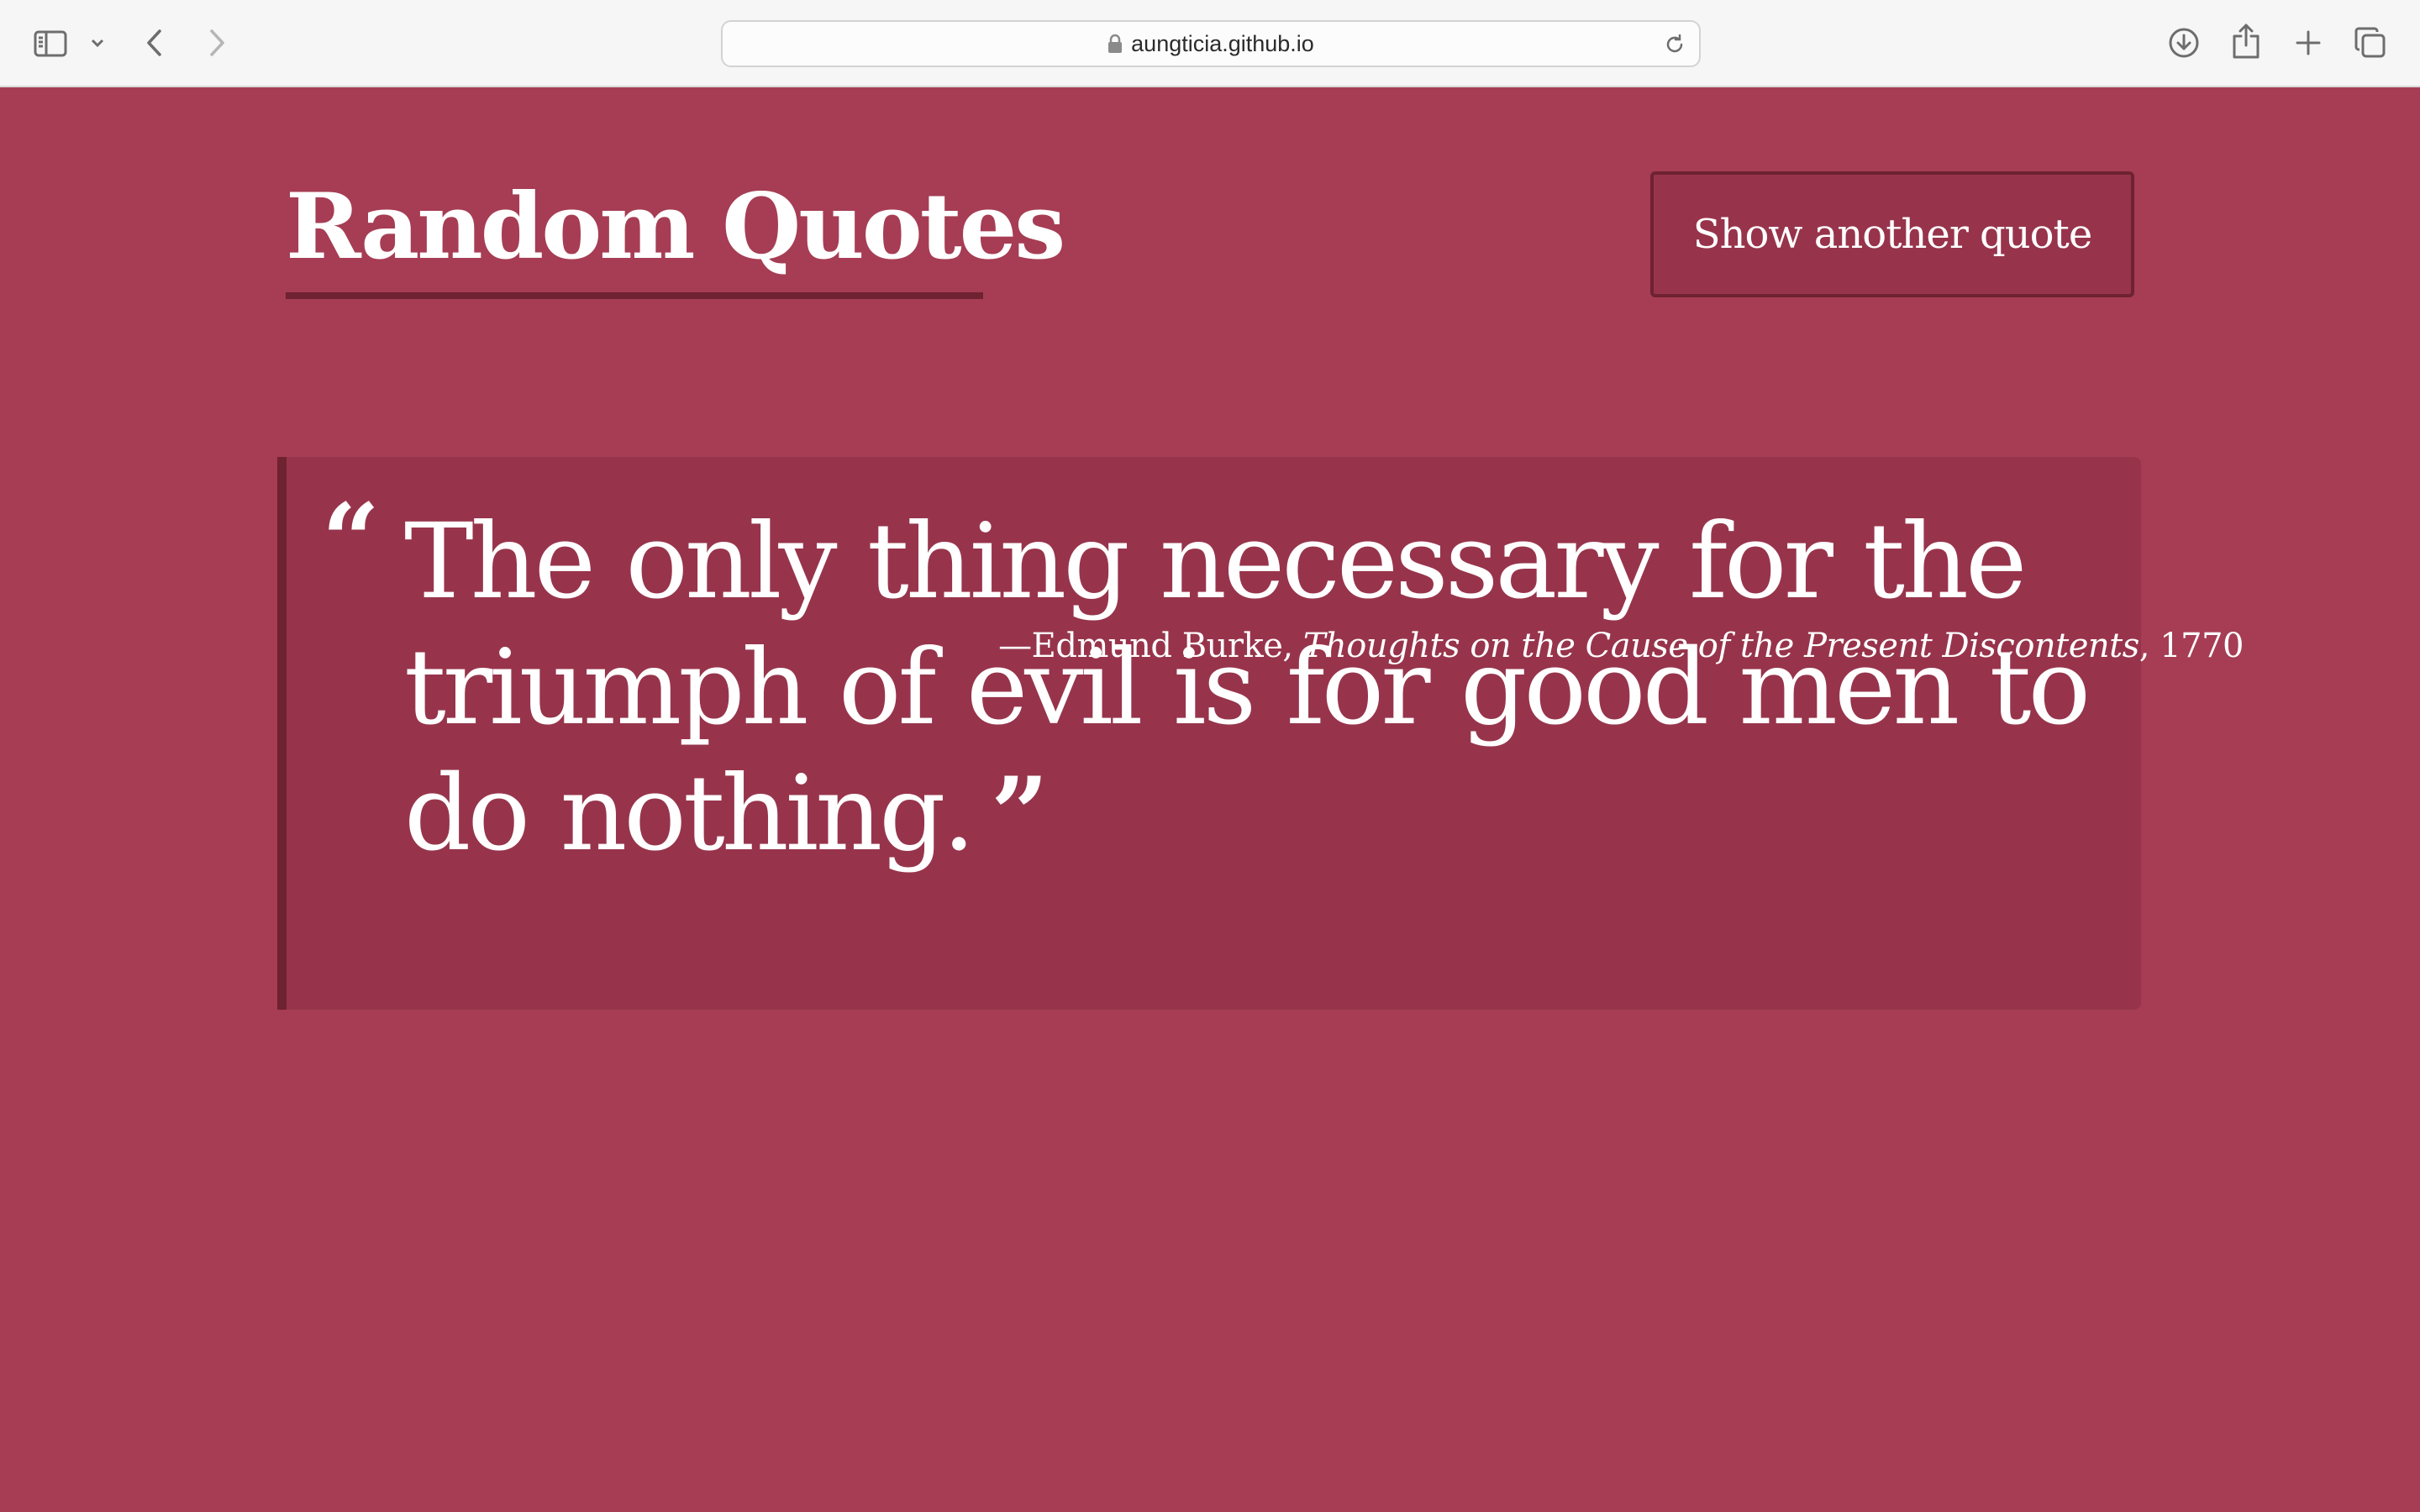  Describe the element at coordinates (97, 42) in the screenshot. I see `chevron-down-icon` at that location.